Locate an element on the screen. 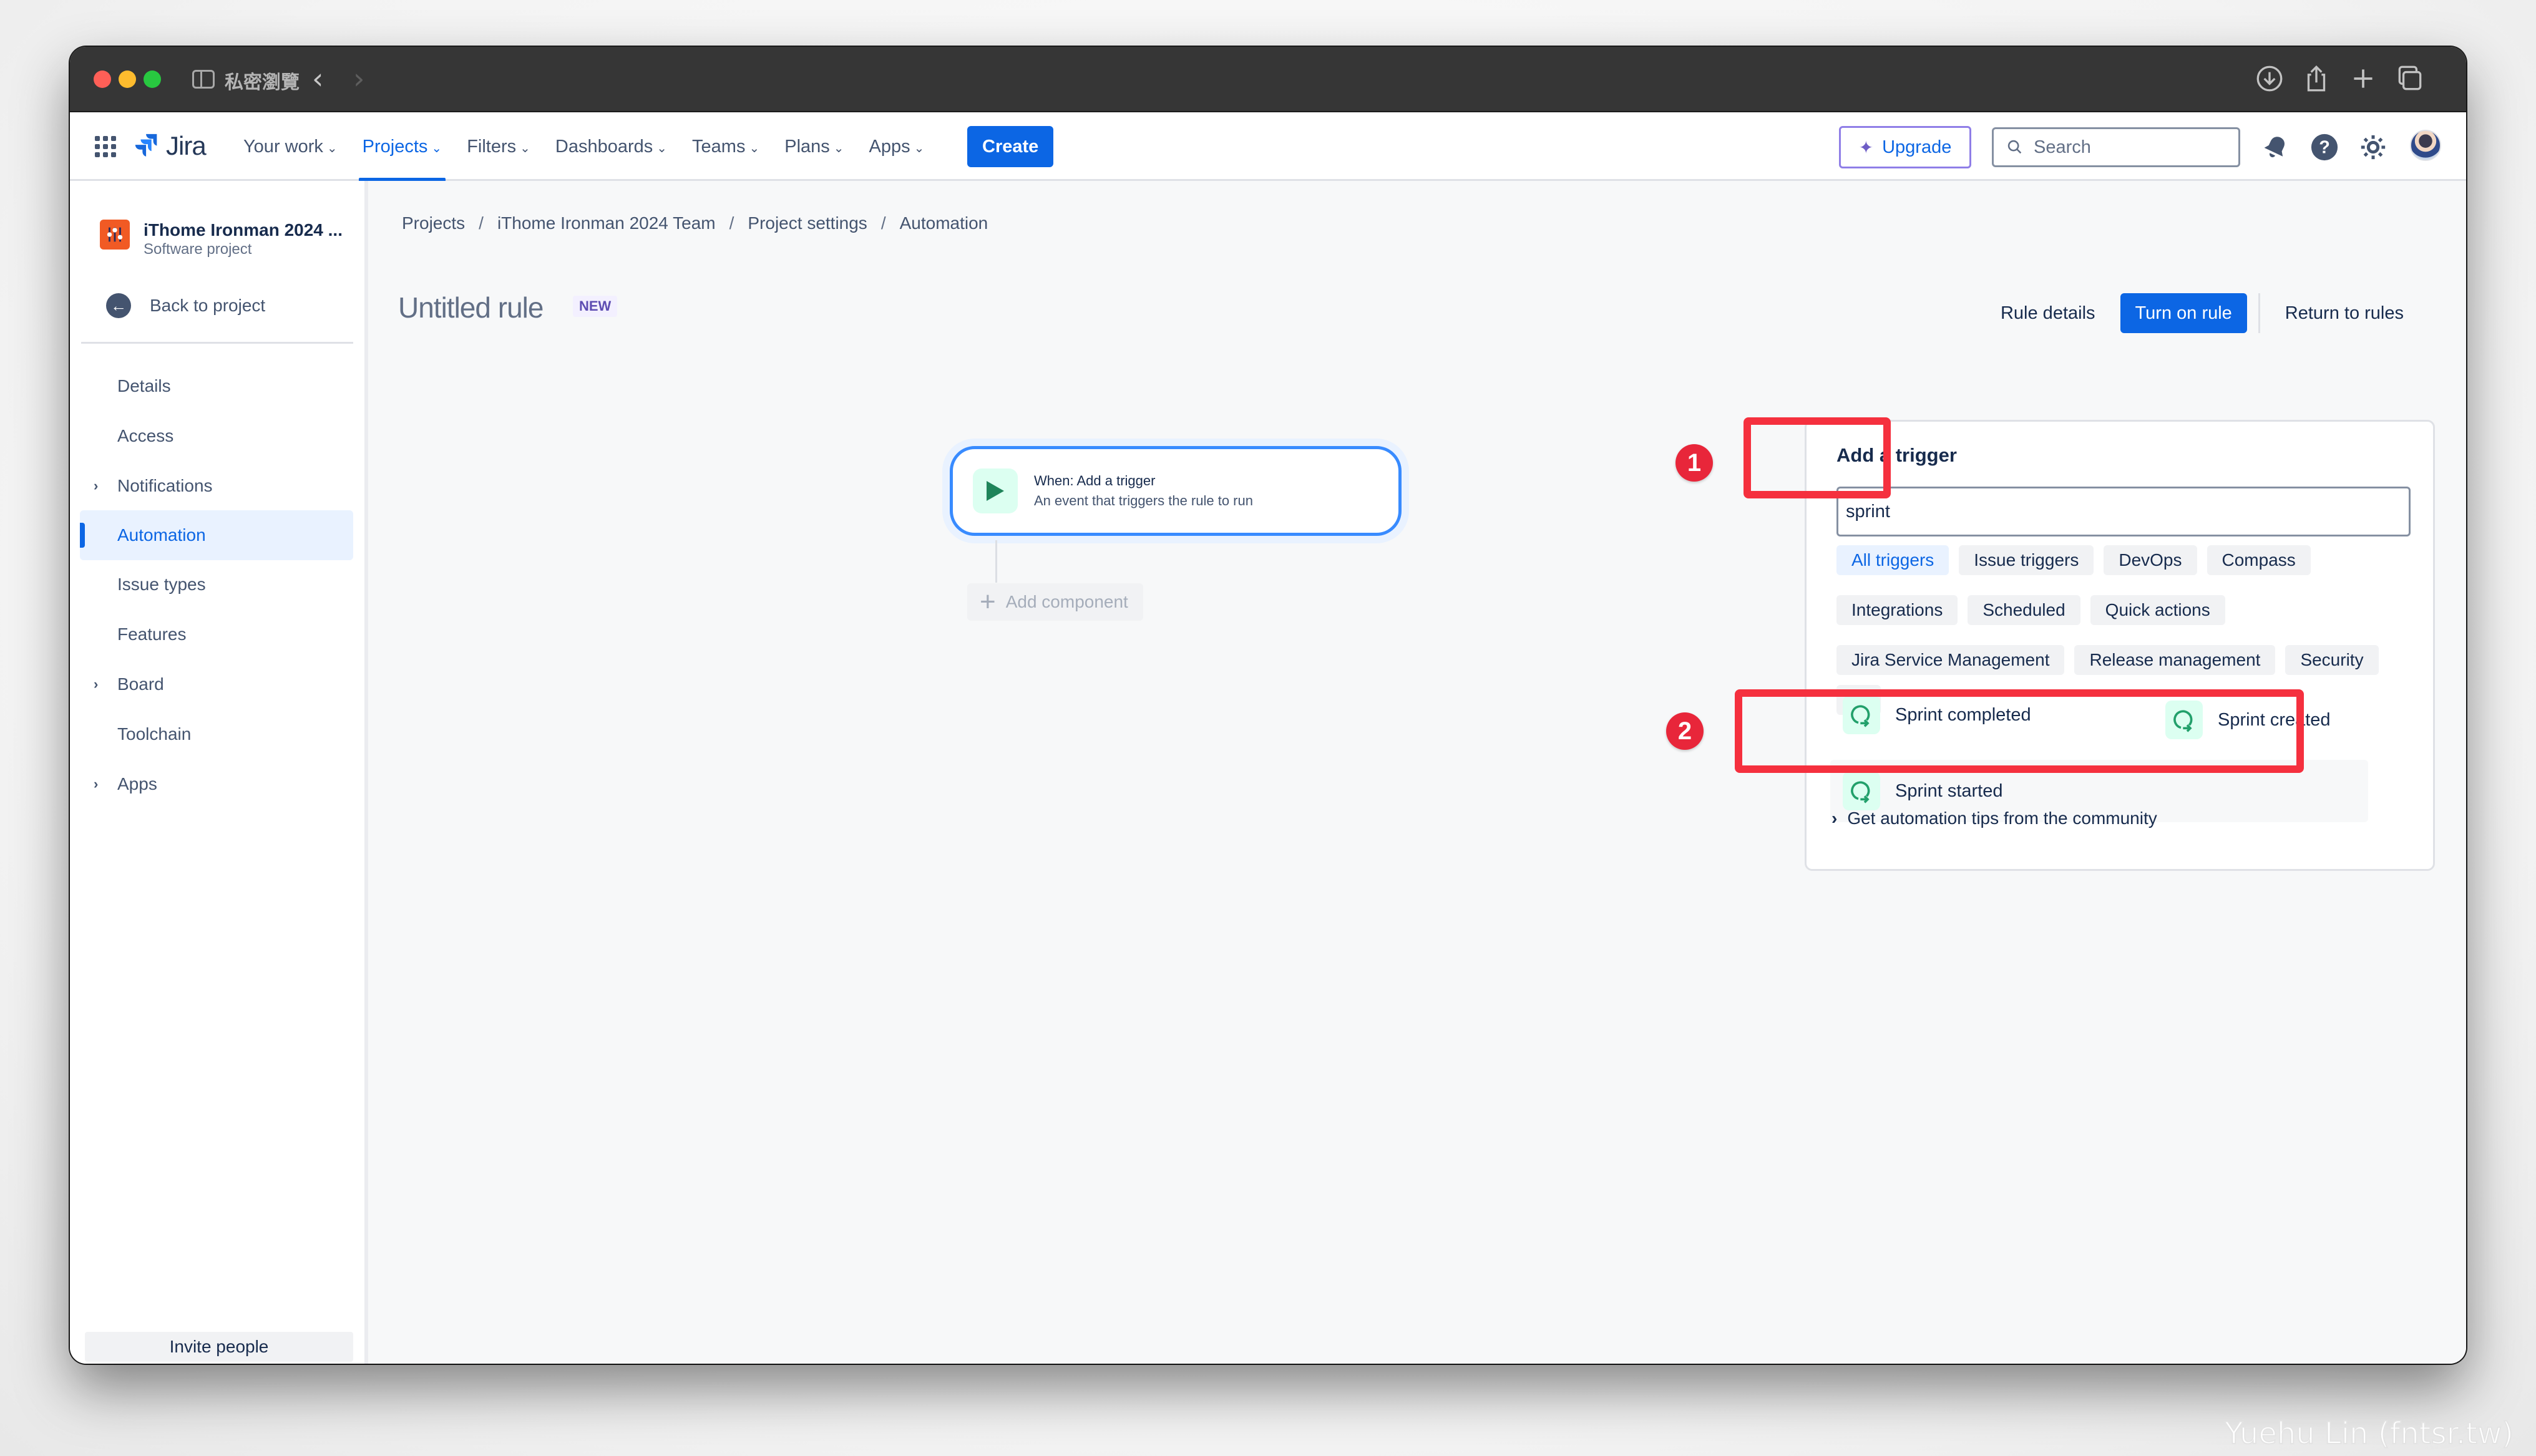  trigger-search-input is located at coordinates (2123, 511).